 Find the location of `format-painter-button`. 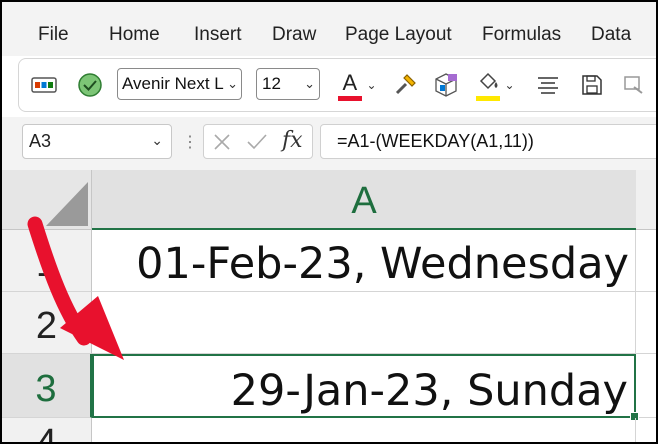

format-painter-button is located at coordinates (405, 85).